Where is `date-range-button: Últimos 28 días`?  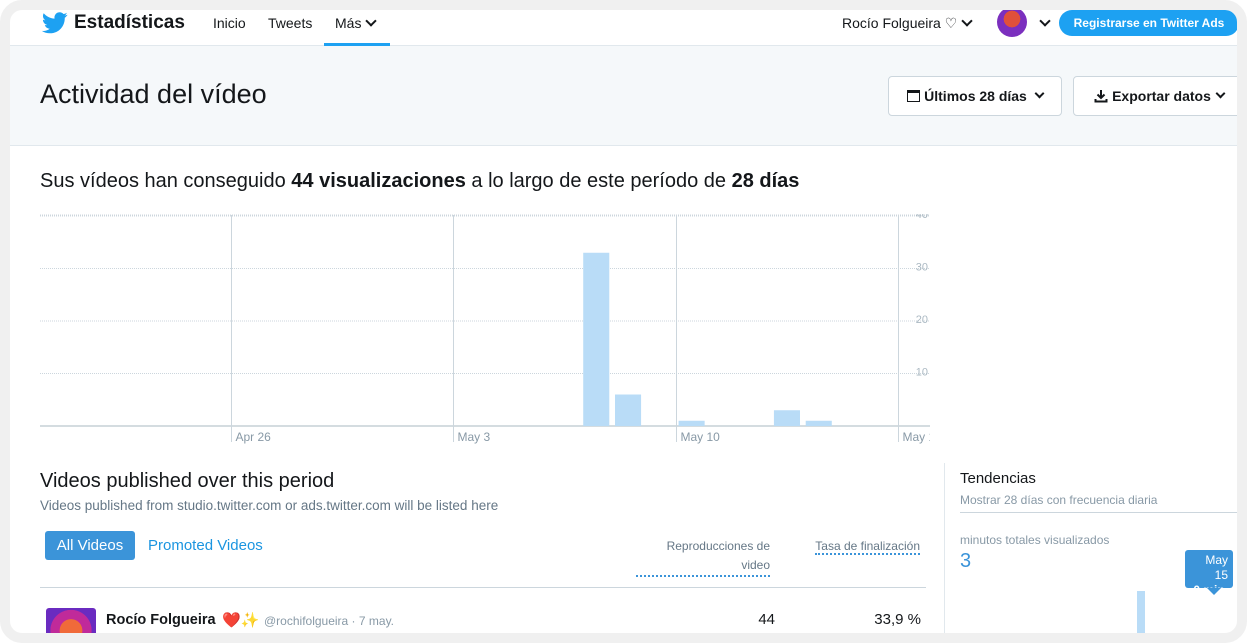
date-range-button: Últimos 28 días is located at coordinates (975, 96).